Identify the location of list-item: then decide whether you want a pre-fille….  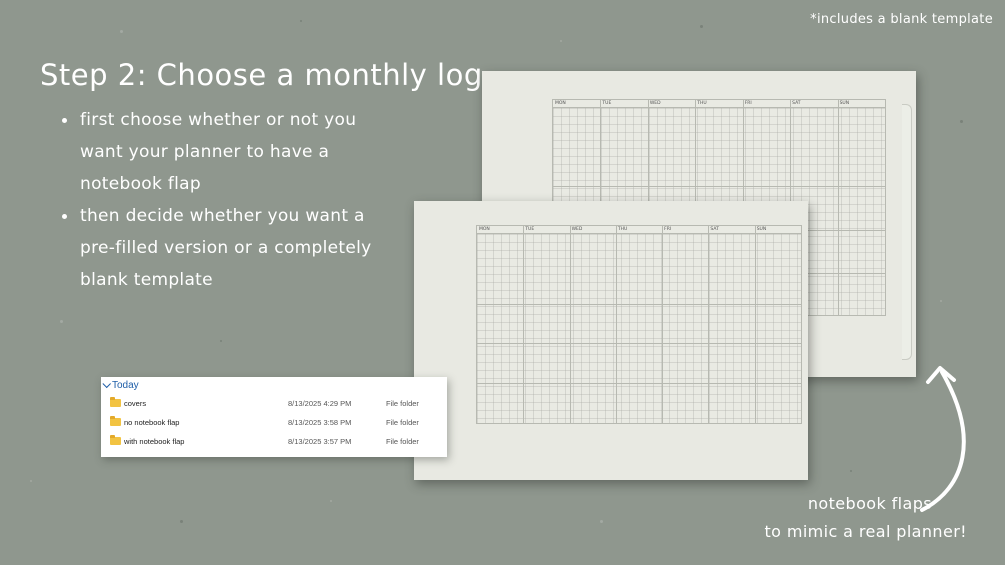
(232, 248).